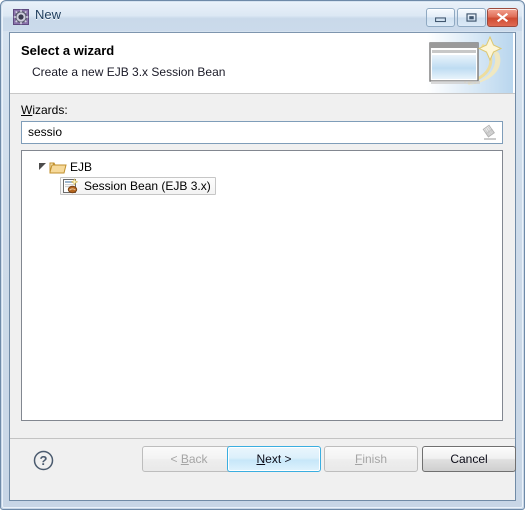 The height and width of the screenshot is (510, 525). Describe the element at coordinates (147, 185) in the screenshot. I see `tree-node-label: Session Bean (EJB 3.x)` at that location.